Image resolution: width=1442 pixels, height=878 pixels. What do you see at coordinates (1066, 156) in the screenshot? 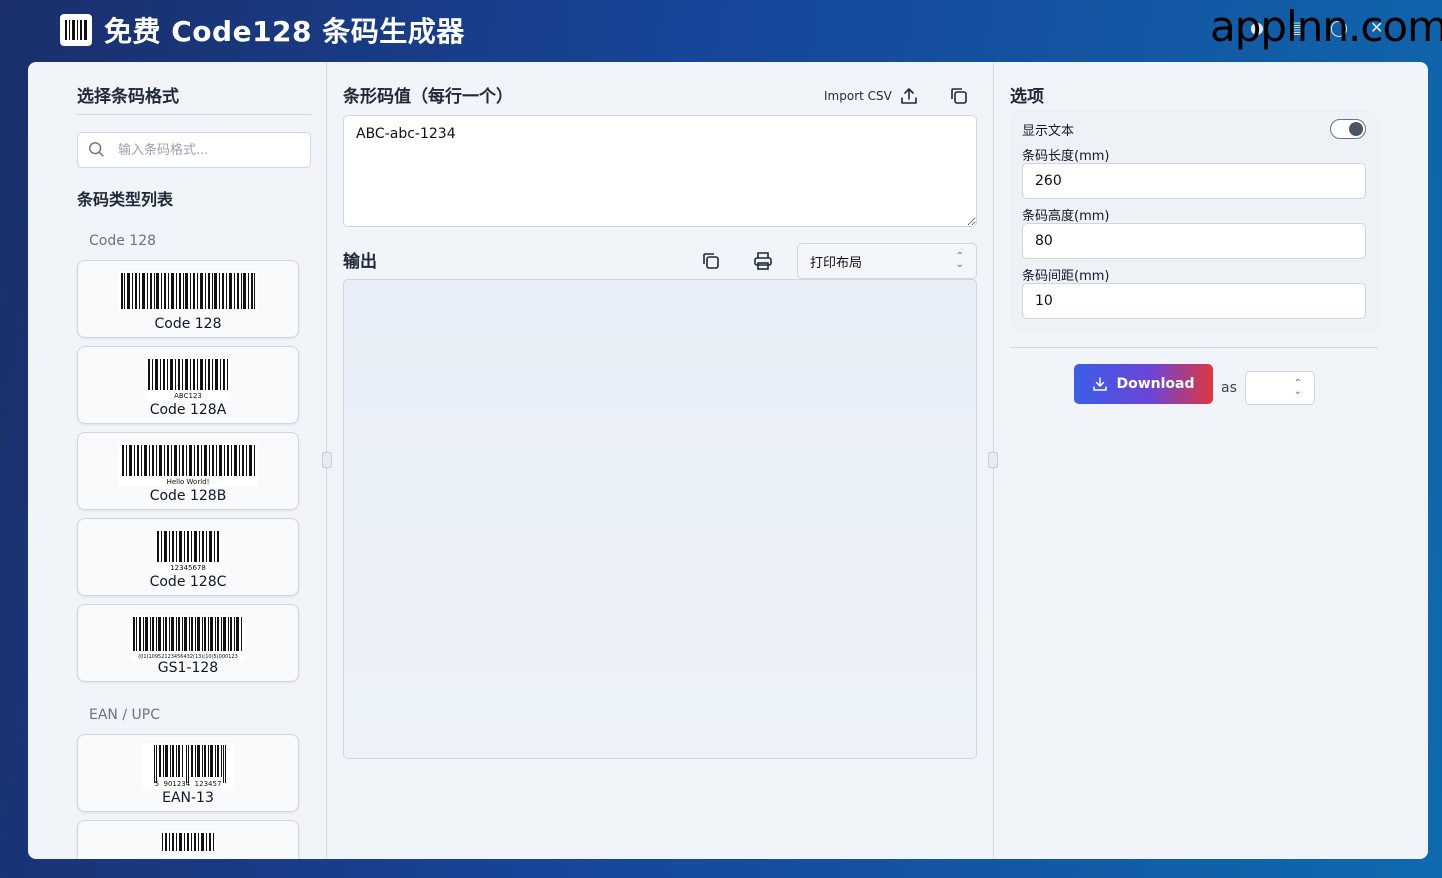
I see `length-label: 条码长度(mm)` at bounding box center [1066, 156].